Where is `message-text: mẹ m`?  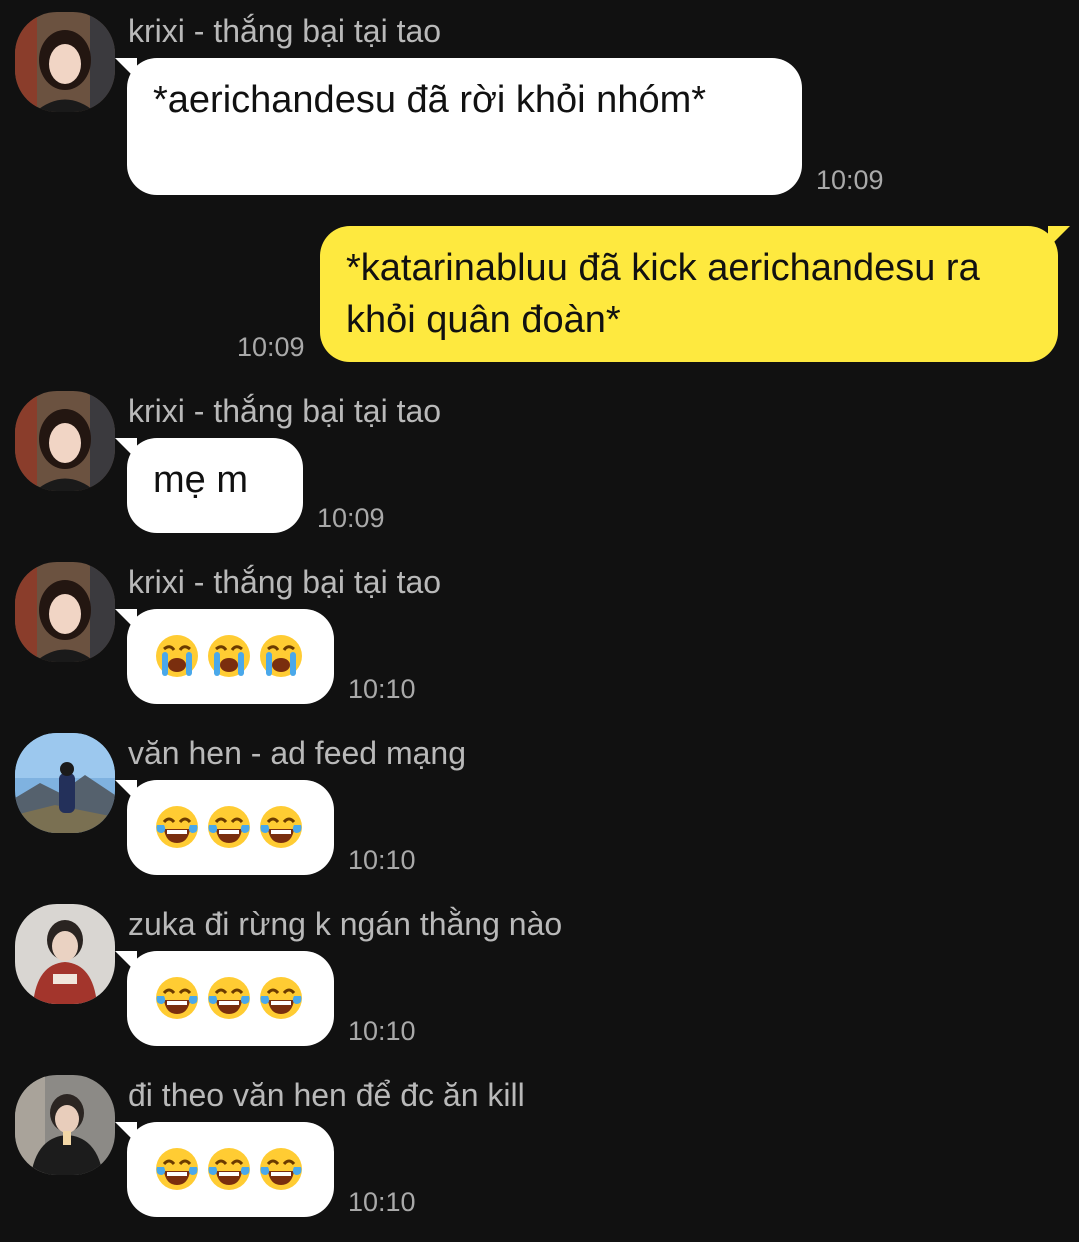
message-text: mẹ m is located at coordinates (200, 480).